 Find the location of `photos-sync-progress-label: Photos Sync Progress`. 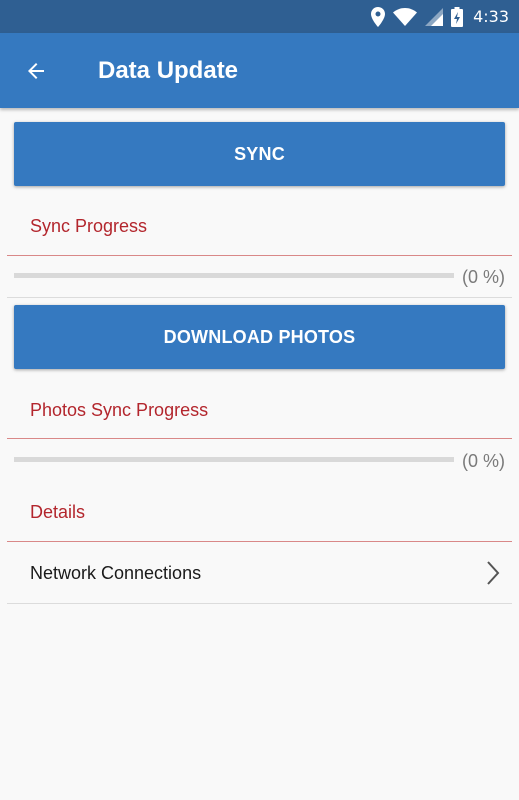

photos-sync-progress-label: Photos Sync Progress is located at coordinates (119, 410).